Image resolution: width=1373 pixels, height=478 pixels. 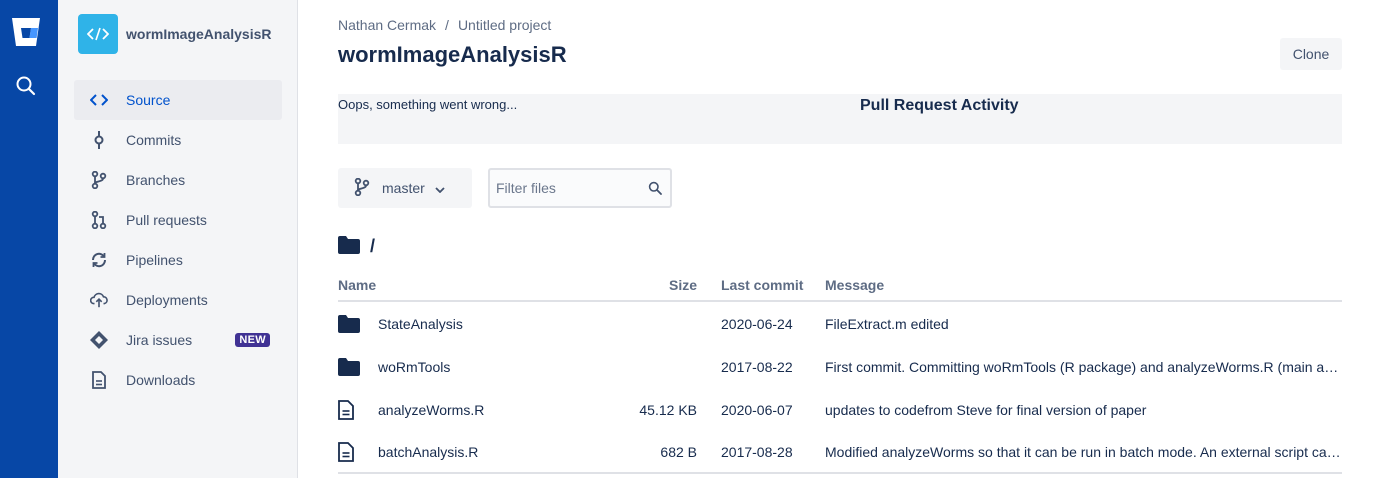 What do you see at coordinates (156, 180) in the screenshot?
I see `sidebar-item-label: Branches` at bounding box center [156, 180].